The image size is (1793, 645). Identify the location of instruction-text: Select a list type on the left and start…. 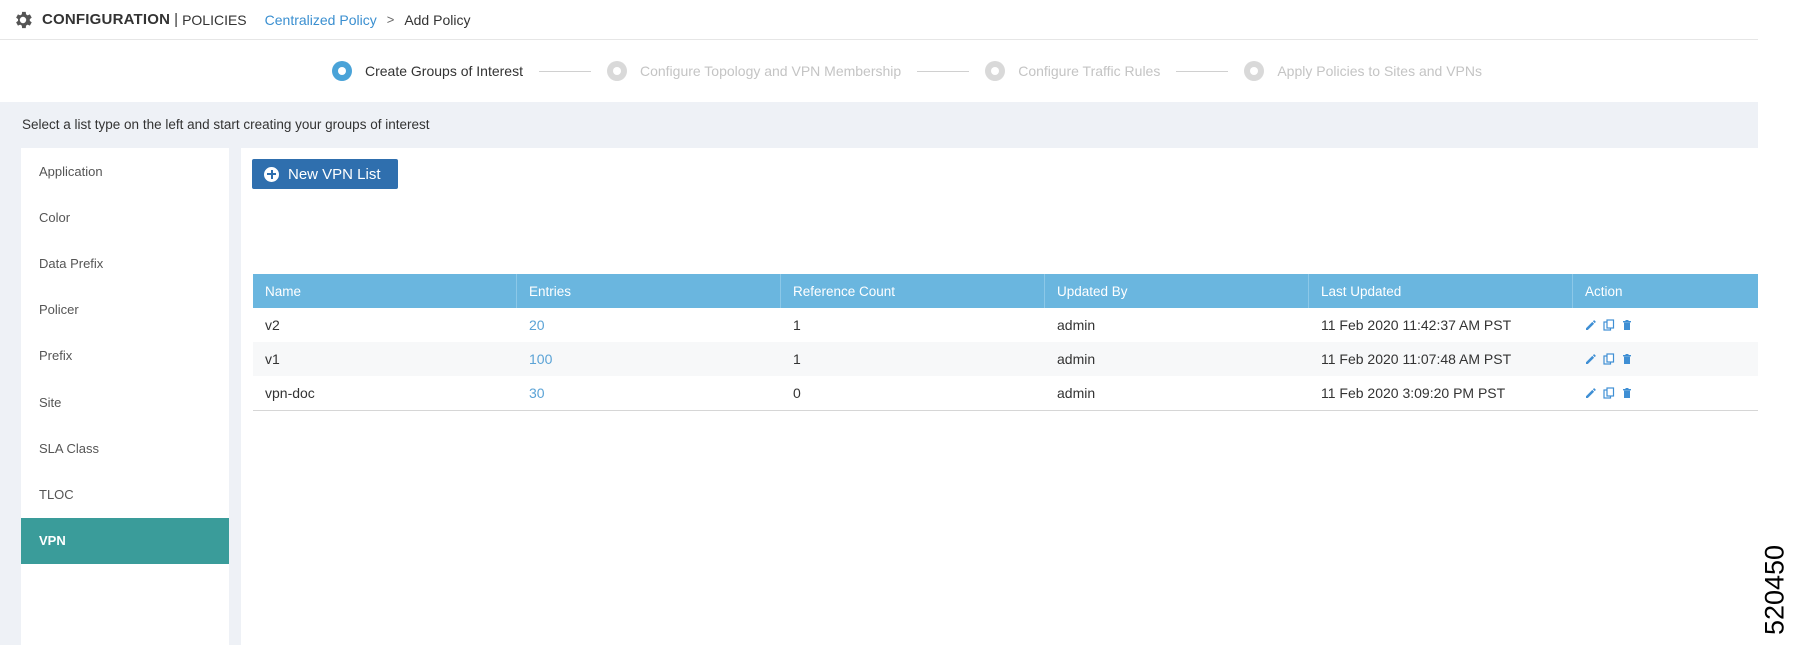
(226, 124).